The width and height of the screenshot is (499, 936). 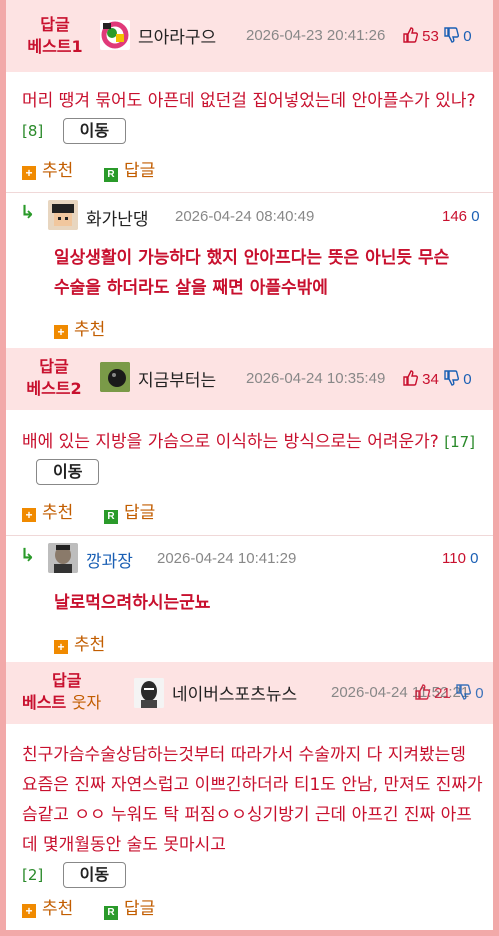 I want to click on upvote-count: 146, so click(x=455, y=216).